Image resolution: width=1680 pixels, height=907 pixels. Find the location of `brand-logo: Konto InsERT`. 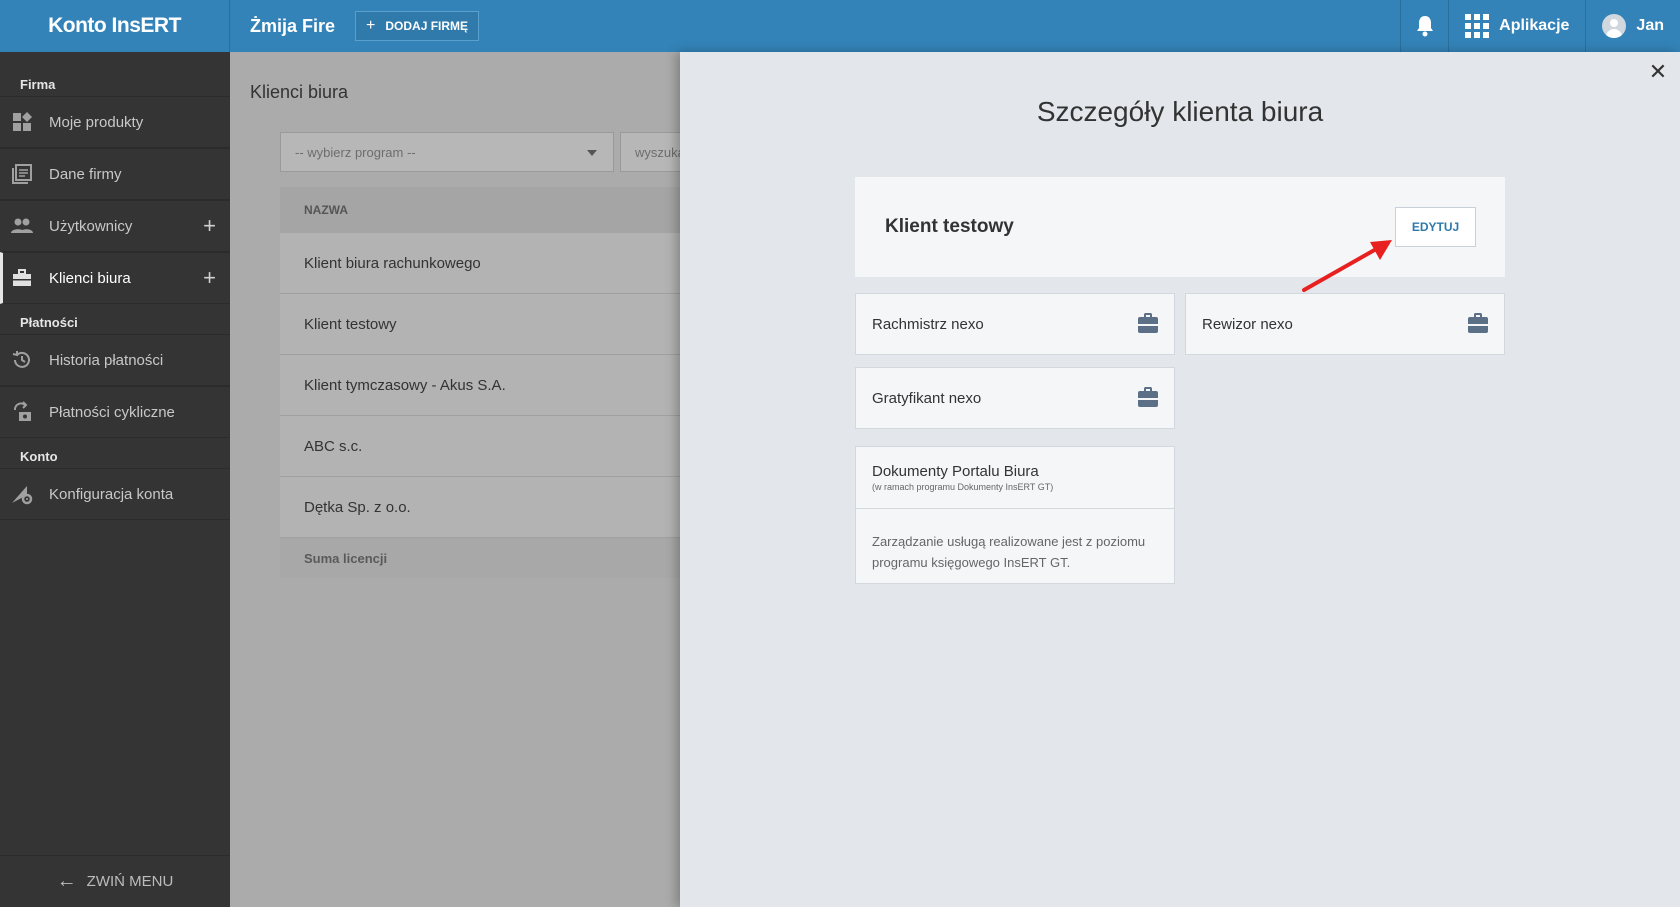

brand-logo: Konto InsERT is located at coordinates (115, 26).